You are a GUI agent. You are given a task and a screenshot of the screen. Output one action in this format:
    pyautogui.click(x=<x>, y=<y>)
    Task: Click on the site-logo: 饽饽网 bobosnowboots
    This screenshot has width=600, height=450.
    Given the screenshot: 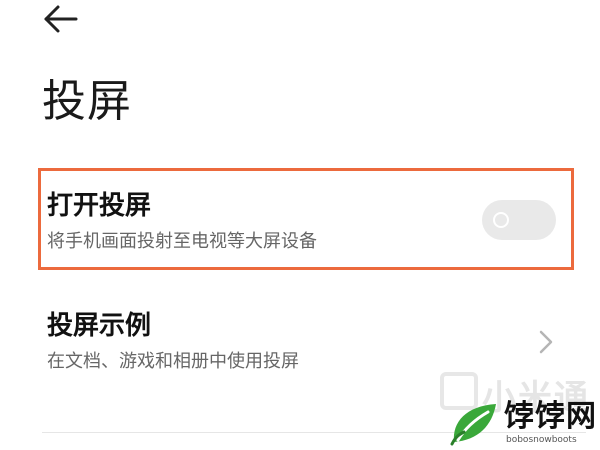 What is the action you would take?
    pyautogui.click(x=524, y=423)
    